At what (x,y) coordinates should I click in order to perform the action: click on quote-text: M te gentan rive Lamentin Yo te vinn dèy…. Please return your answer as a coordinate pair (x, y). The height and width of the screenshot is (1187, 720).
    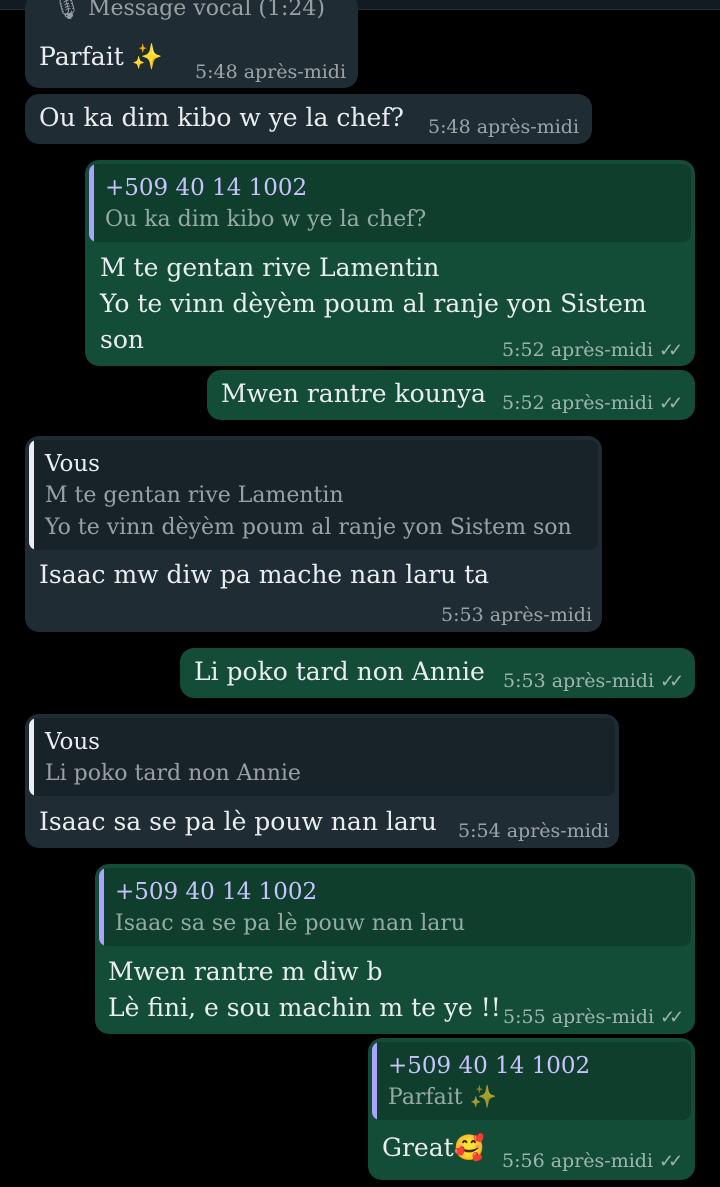
    Looking at the image, I should click on (308, 511).